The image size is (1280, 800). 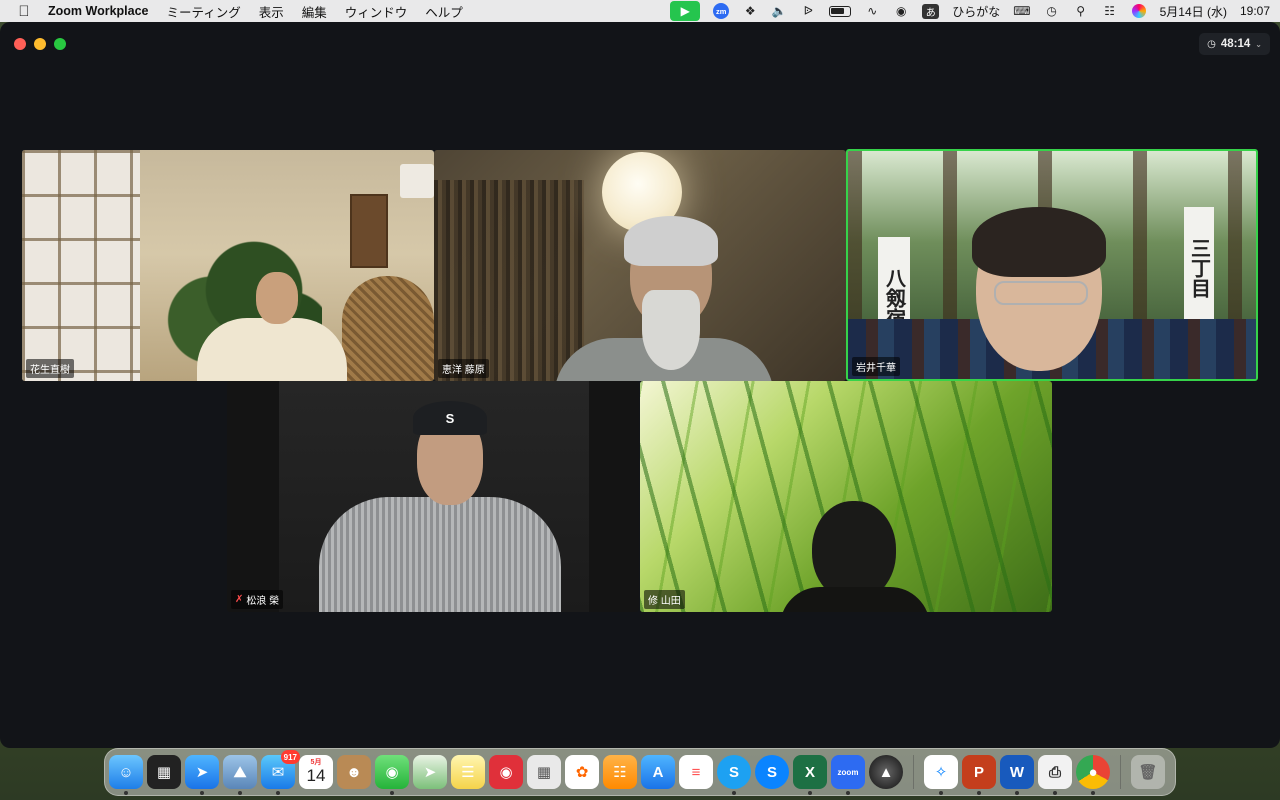 I want to click on zoom-menu-icon: zm, so click(x=721, y=11).